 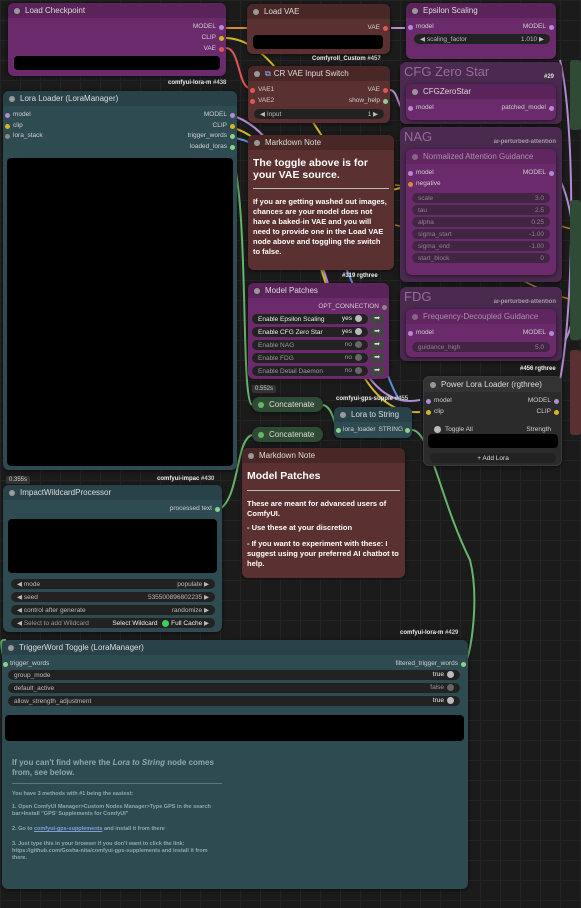 What do you see at coordinates (232, 147) in the screenshot?
I see `output-loaded-loras-socket` at bounding box center [232, 147].